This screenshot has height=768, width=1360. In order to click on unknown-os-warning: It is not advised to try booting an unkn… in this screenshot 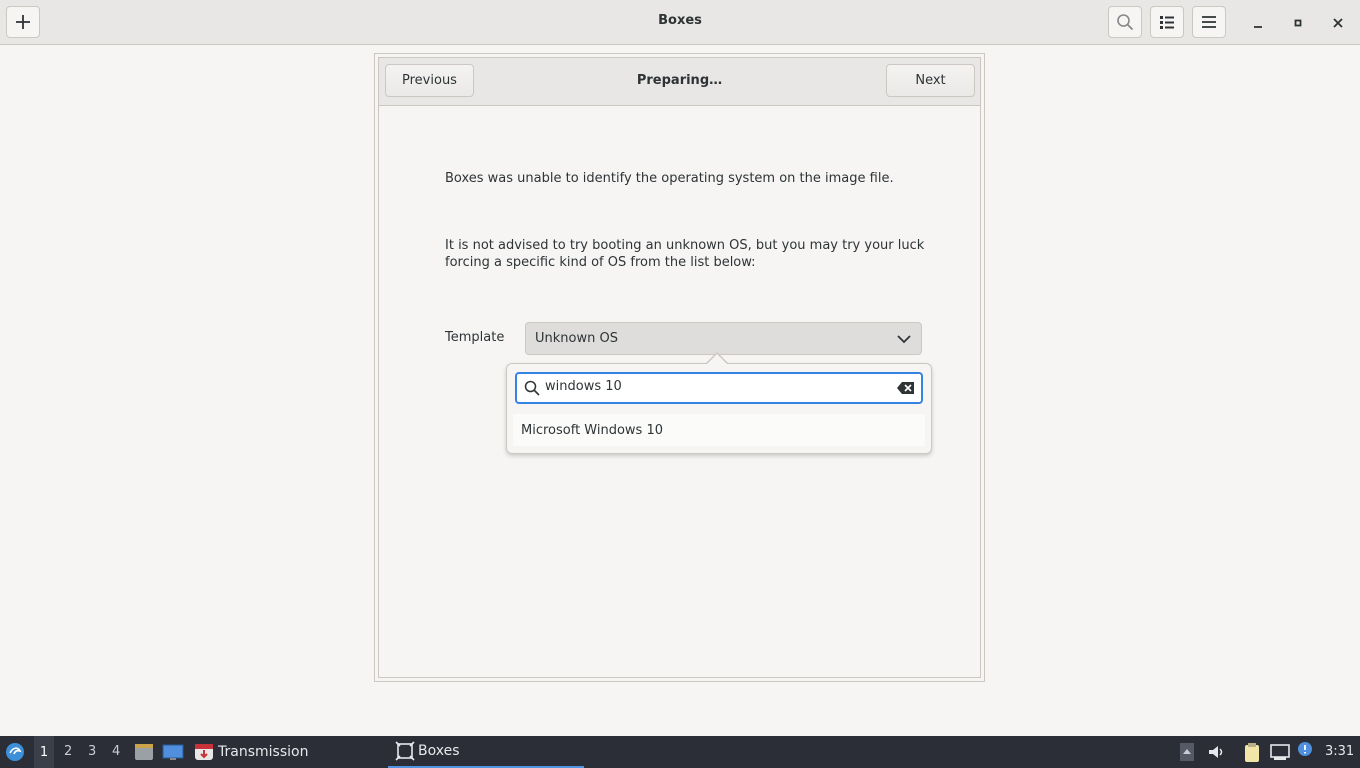, I will do `click(685, 254)`.